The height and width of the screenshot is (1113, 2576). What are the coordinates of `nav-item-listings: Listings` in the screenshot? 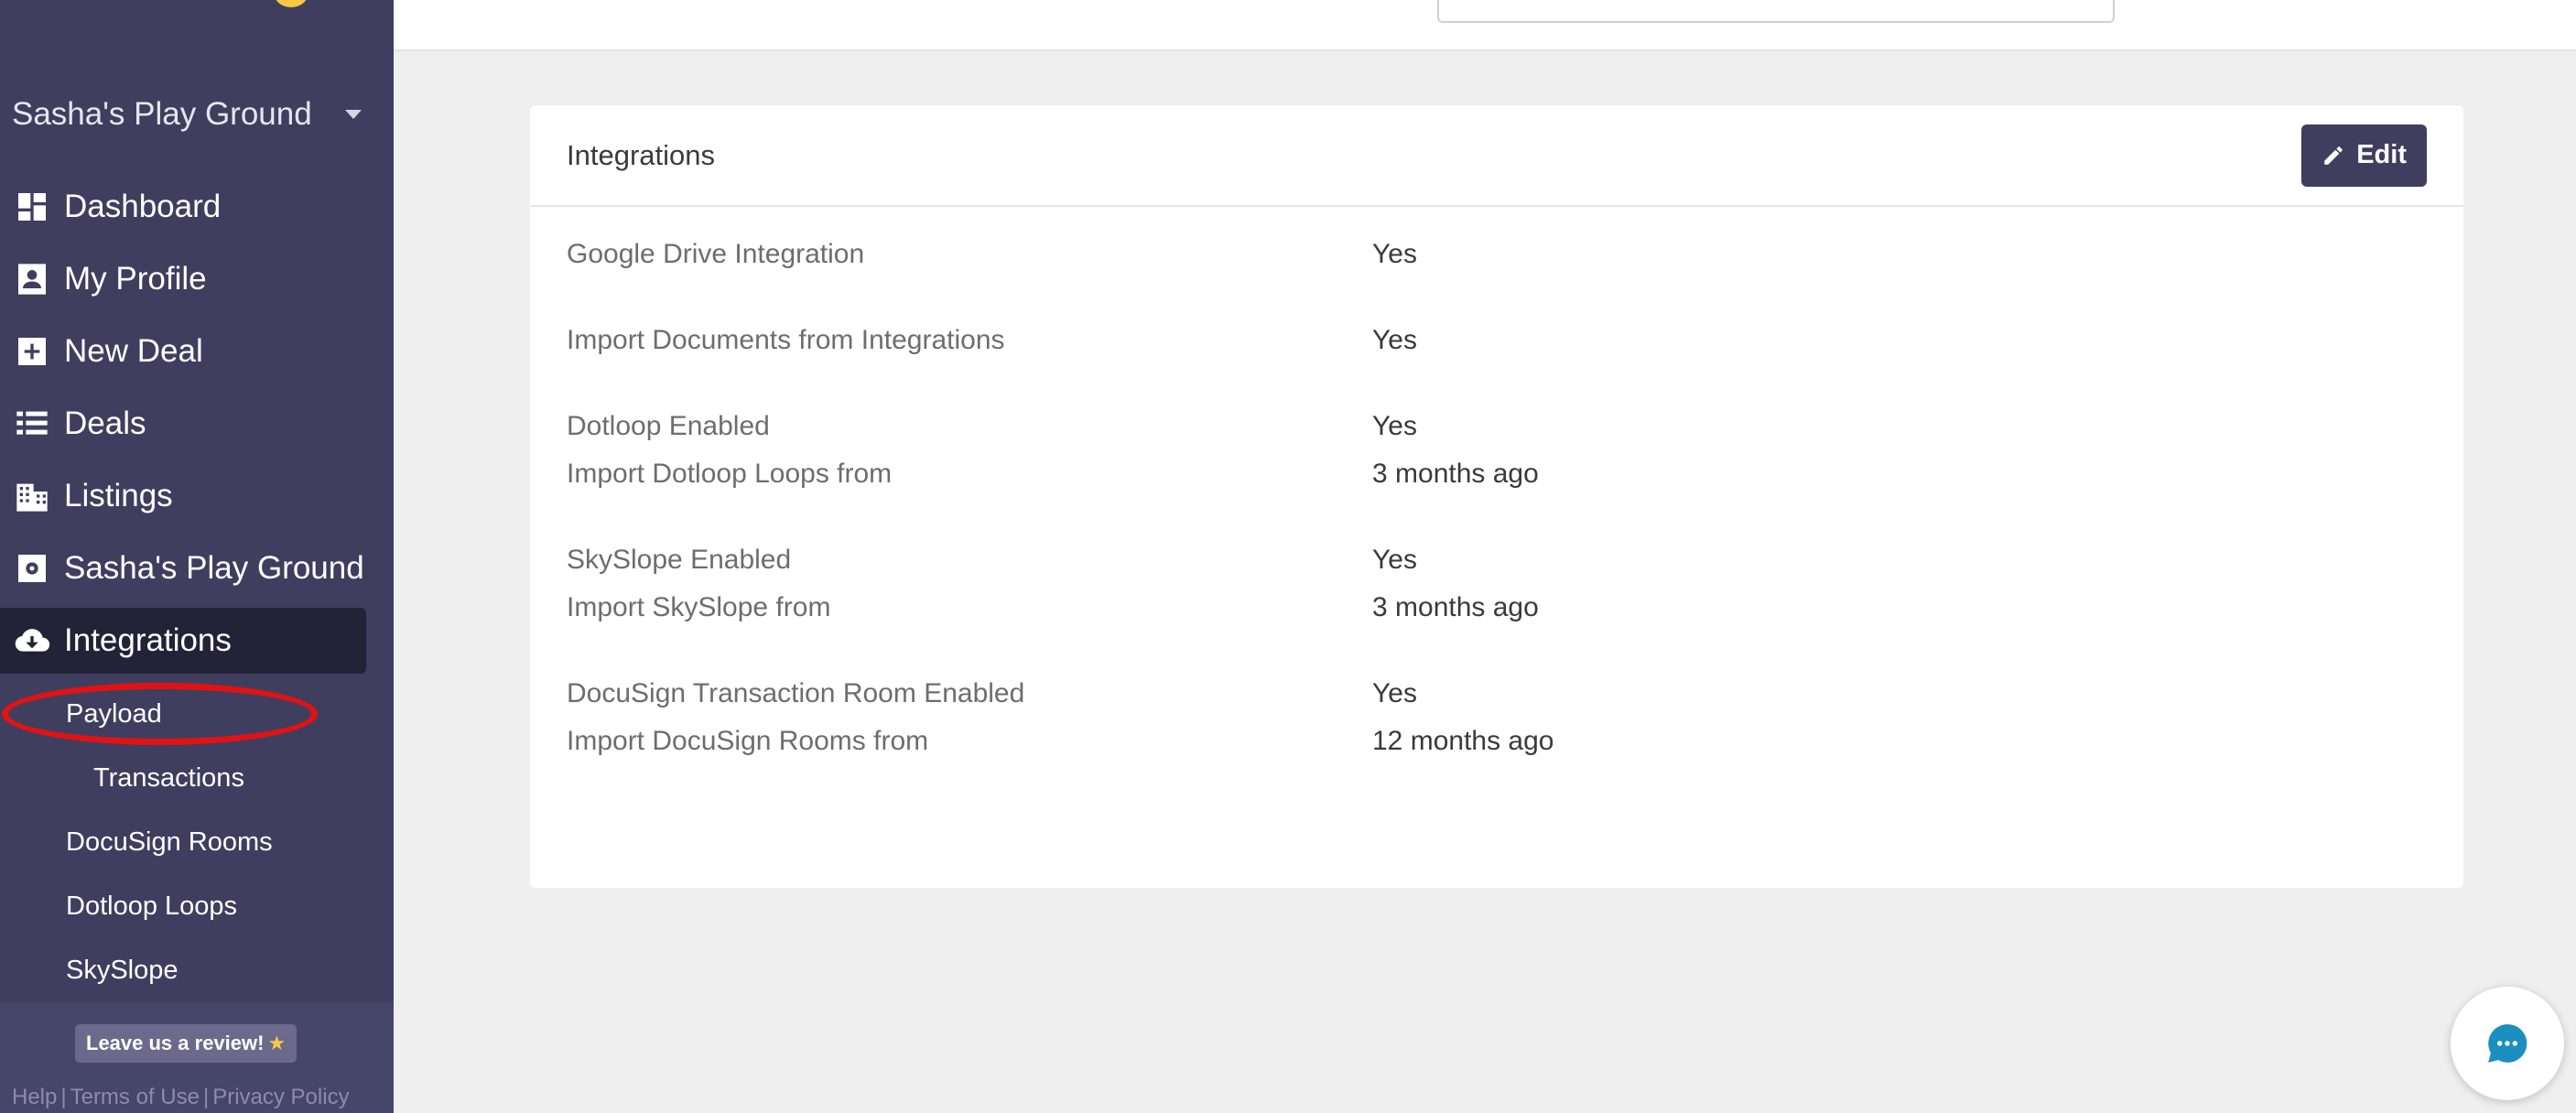 It's located at (183, 496).